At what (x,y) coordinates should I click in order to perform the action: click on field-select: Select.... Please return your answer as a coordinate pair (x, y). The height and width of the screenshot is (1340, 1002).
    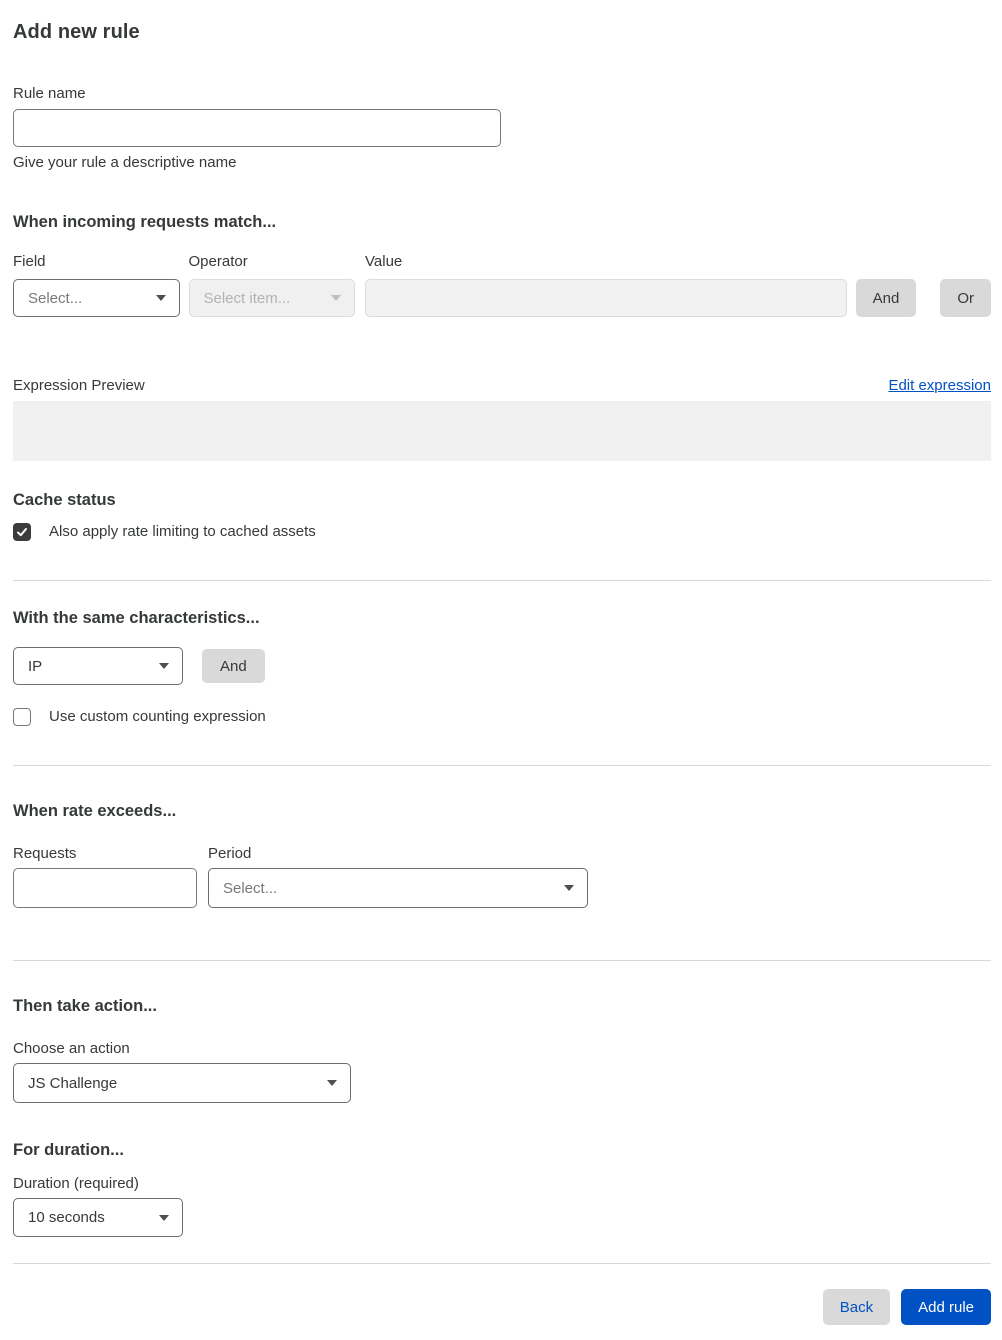
    Looking at the image, I should click on (96, 298).